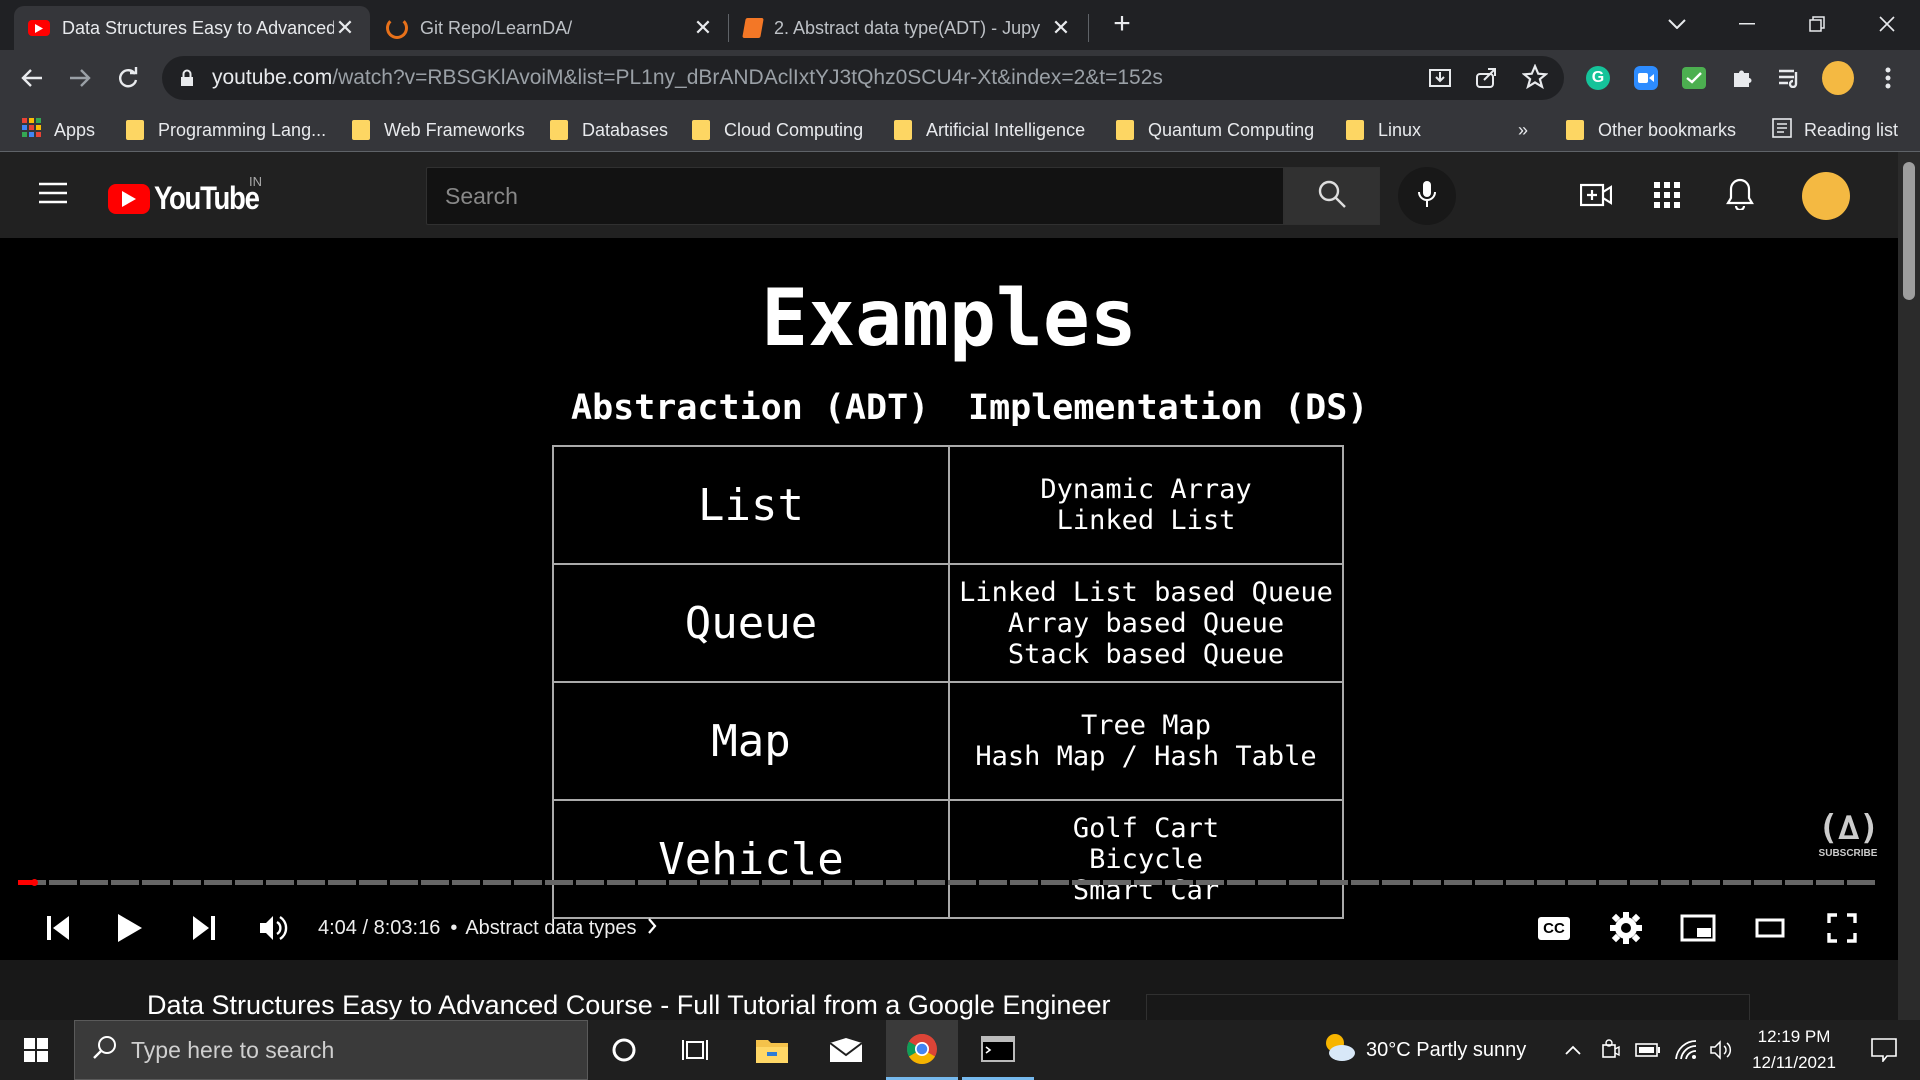 Image resolution: width=1920 pixels, height=1080 pixels. What do you see at coordinates (1146, 725) in the screenshot?
I see `impl-line: Tree Map` at bounding box center [1146, 725].